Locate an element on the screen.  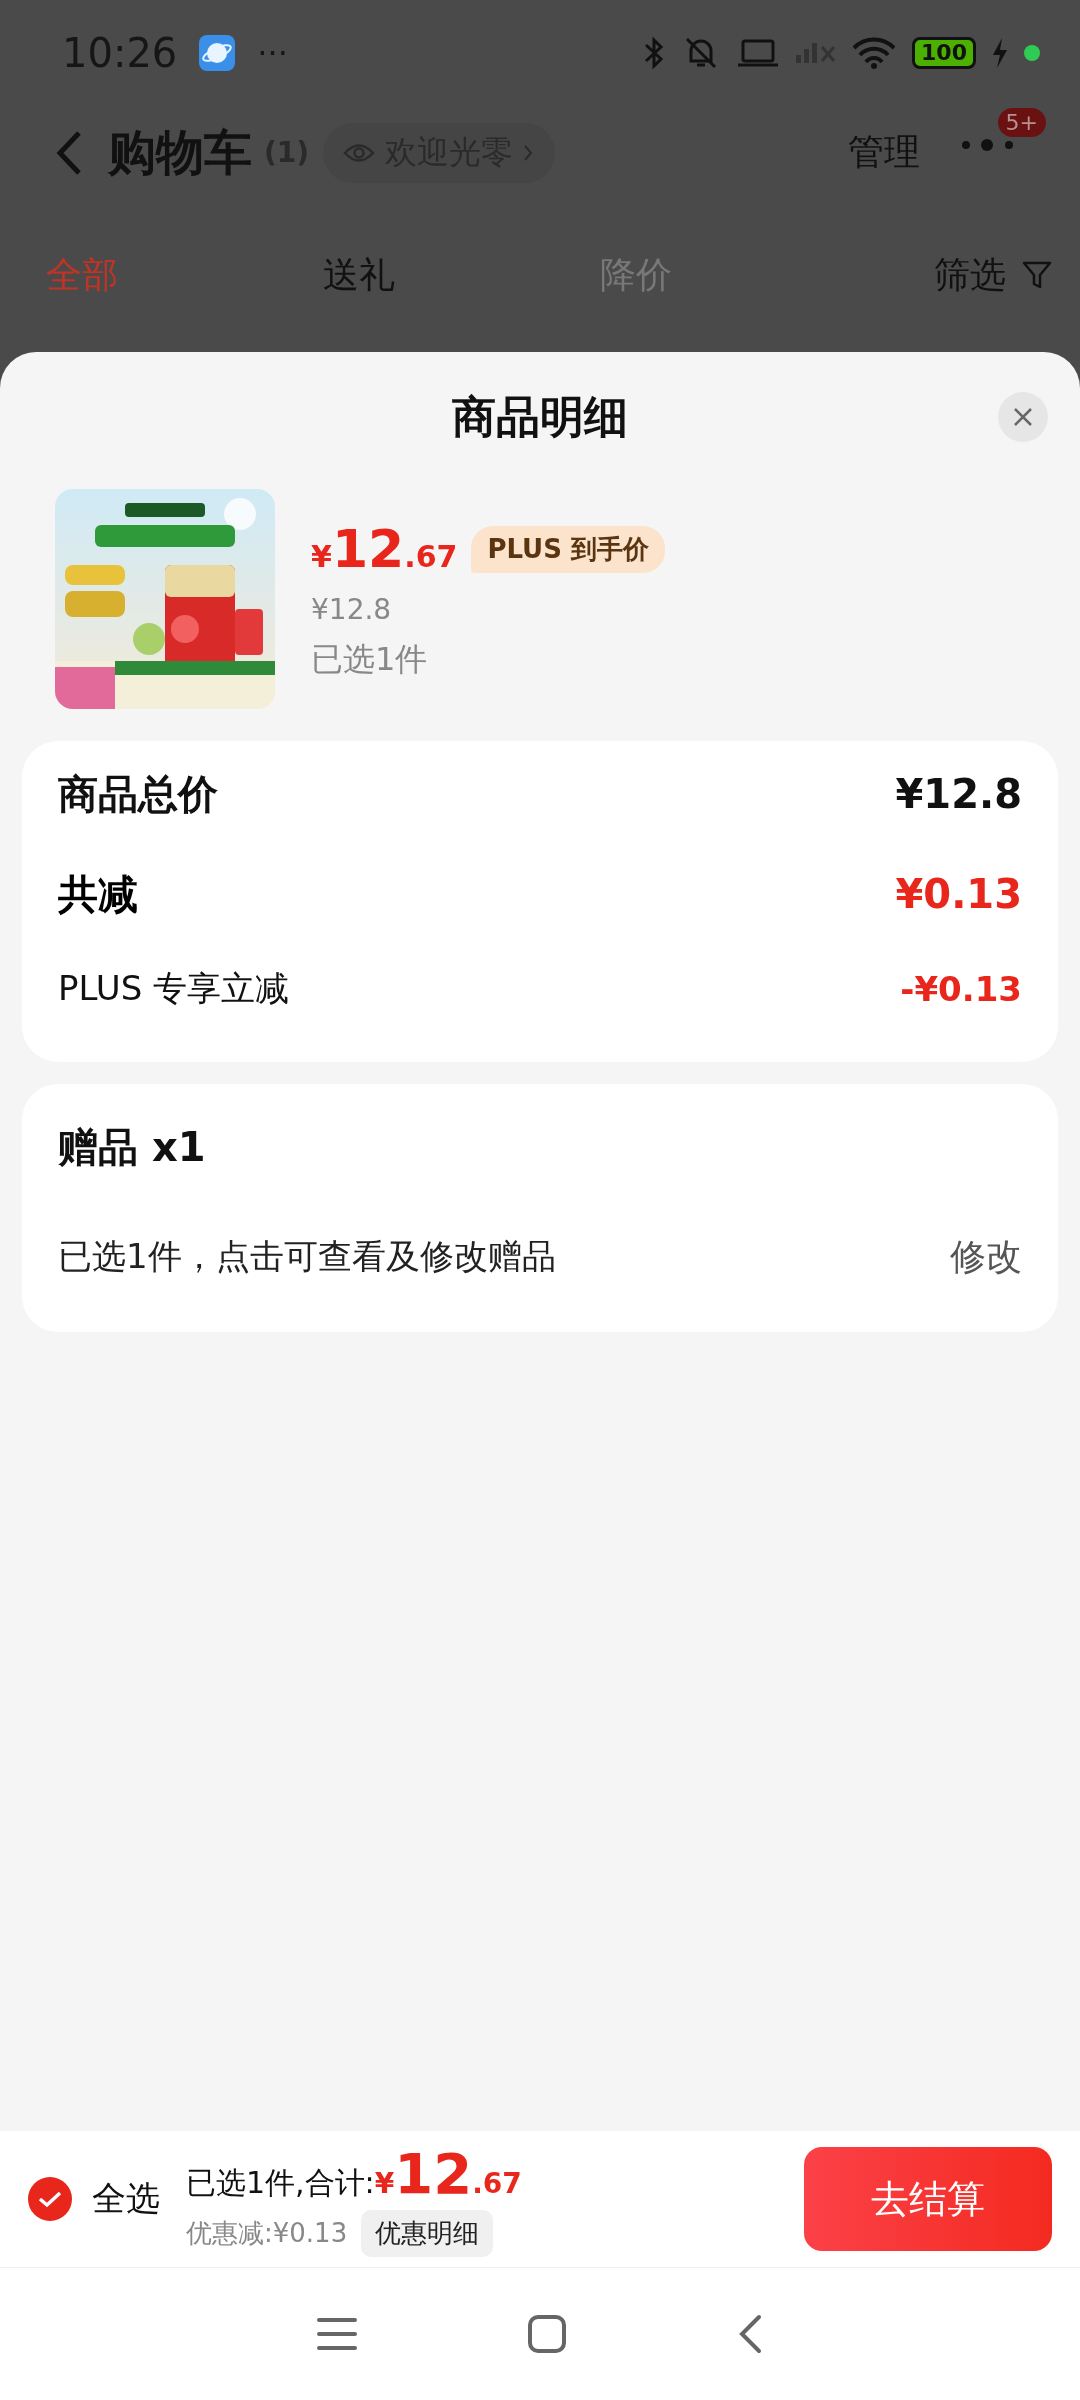
filter-tab: 送礼 is located at coordinates (359, 275).